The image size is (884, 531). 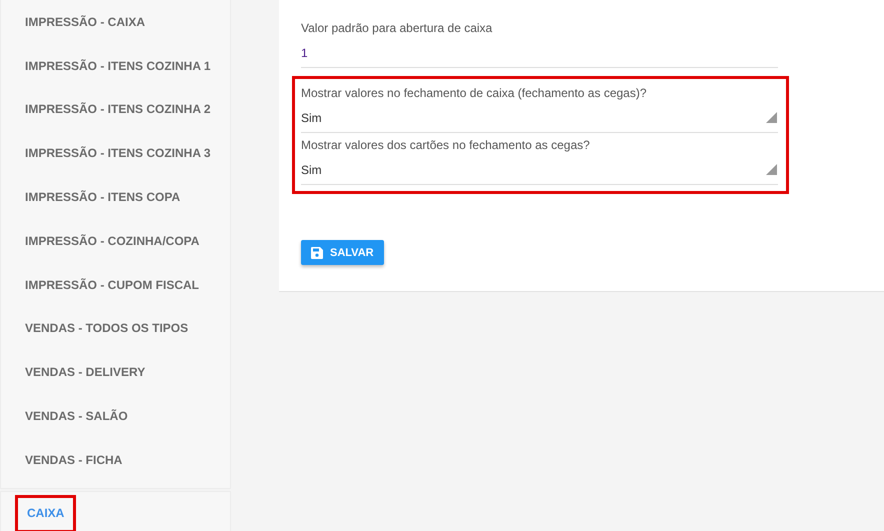 What do you see at coordinates (118, 65) in the screenshot?
I see `sidebar-item: IMPRESSÃO - ITENS COZINHA 1` at bounding box center [118, 65].